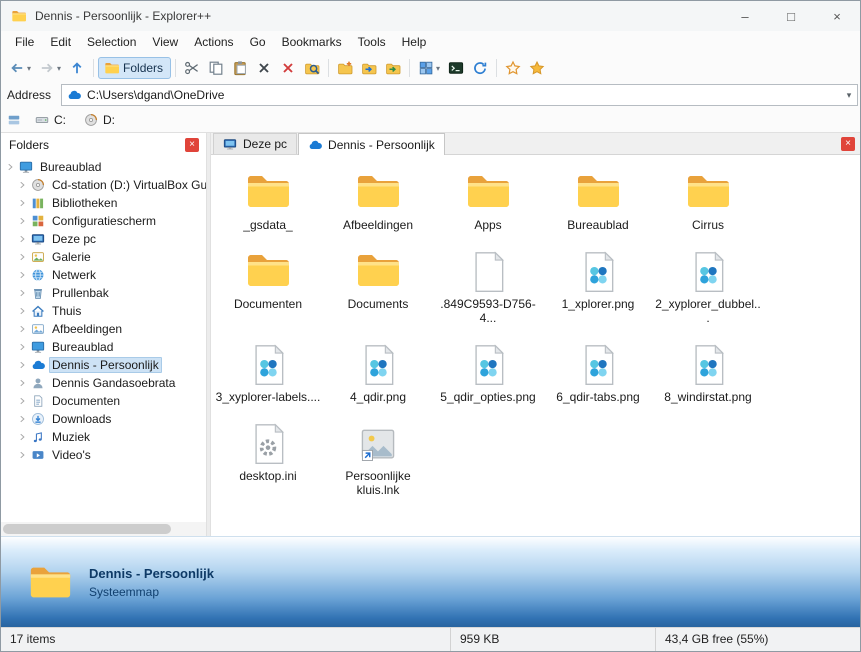 The image size is (861, 652). What do you see at coordinates (849, 95) in the screenshot?
I see `address-dropdown-icon: ▾` at bounding box center [849, 95].